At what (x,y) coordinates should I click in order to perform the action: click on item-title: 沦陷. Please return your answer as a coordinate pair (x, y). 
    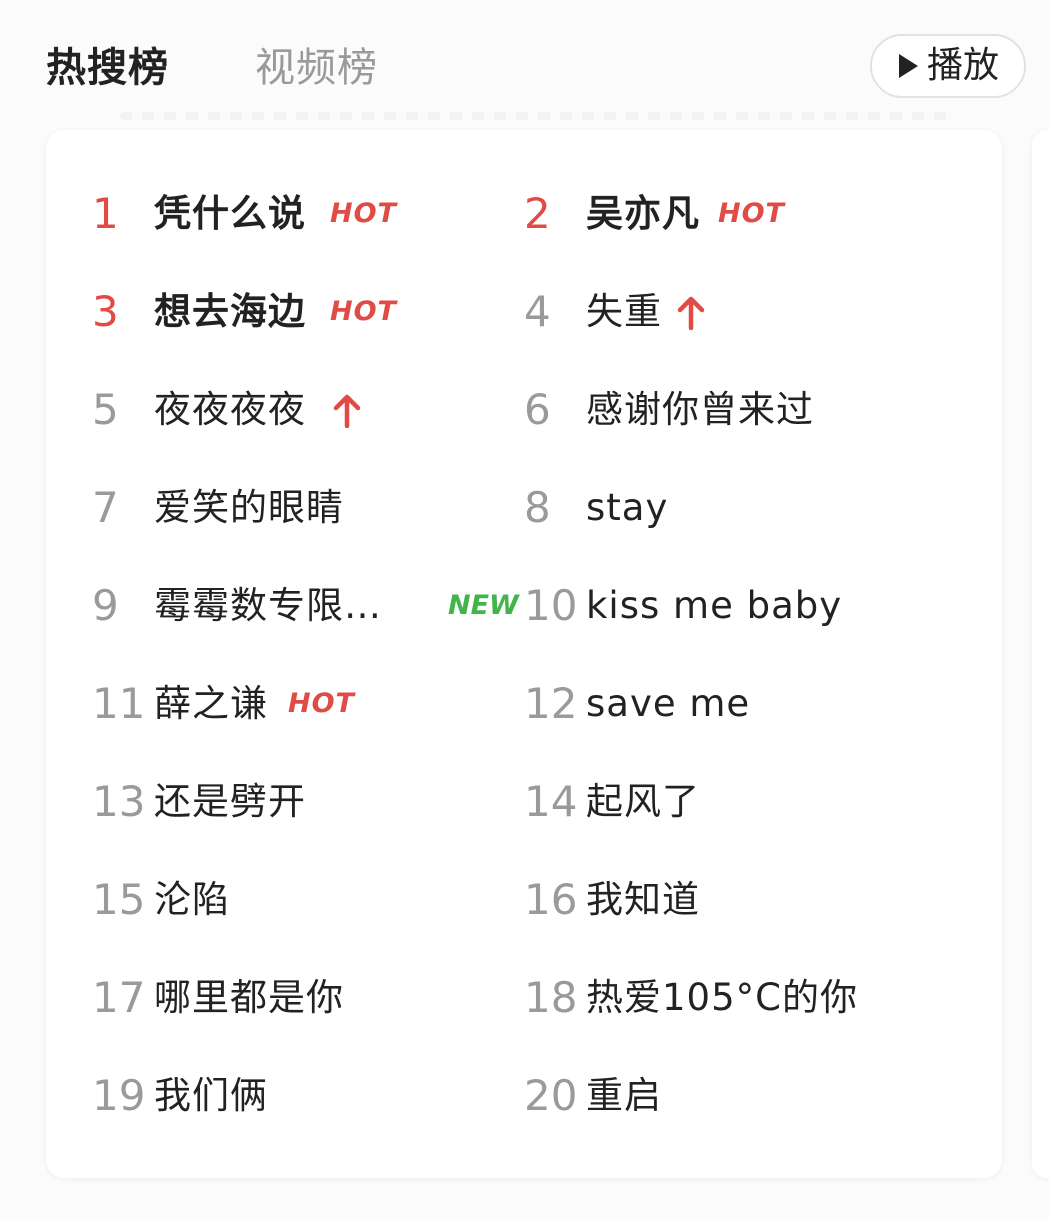
    Looking at the image, I should click on (192, 899).